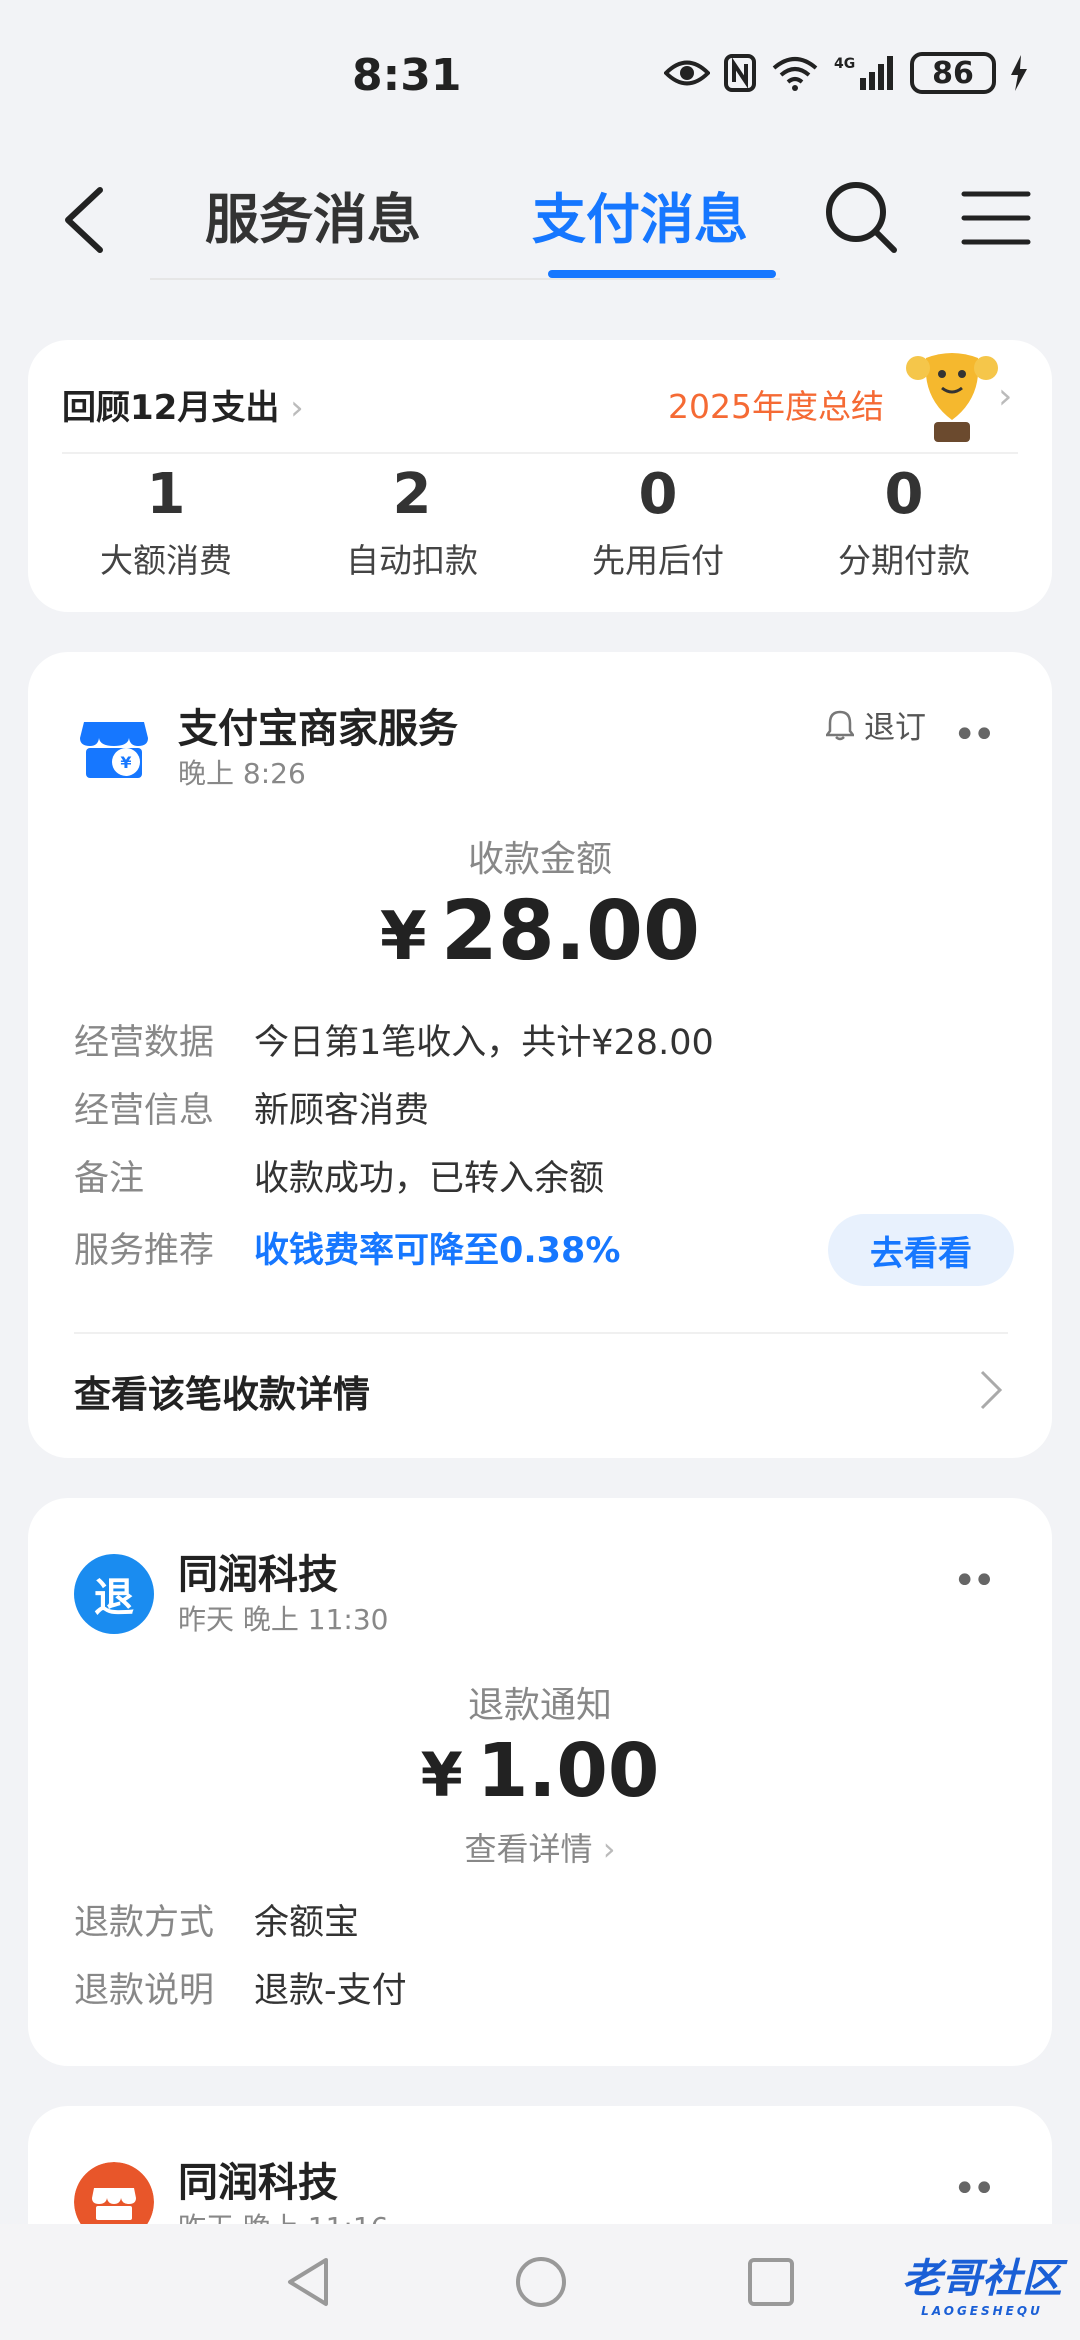 The height and width of the screenshot is (2340, 1080). I want to click on charging-icon, so click(1019, 73).